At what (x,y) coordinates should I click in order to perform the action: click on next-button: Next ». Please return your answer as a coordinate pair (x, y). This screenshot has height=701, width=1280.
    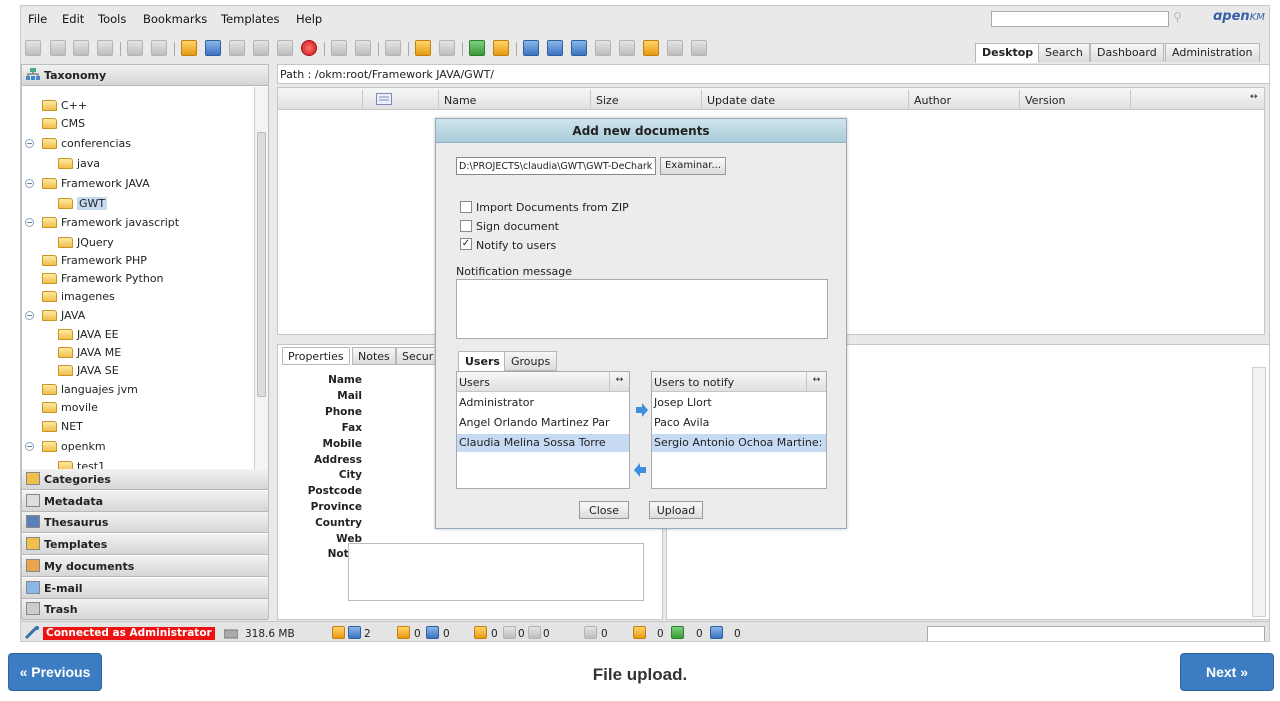
    Looking at the image, I should click on (1227, 672).